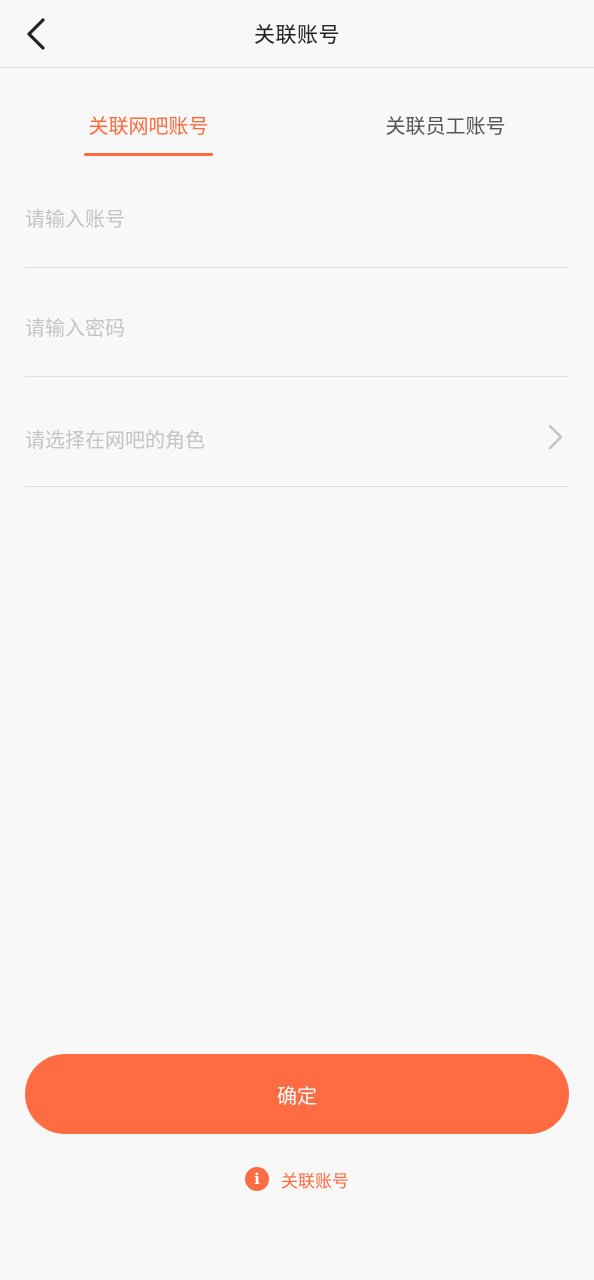 The height and width of the screenshot is (1280, 594). What do you see at coordinates (555, 437) in the screenshot?
I see `chevron-right-icon` at bounding box center [555, 437].